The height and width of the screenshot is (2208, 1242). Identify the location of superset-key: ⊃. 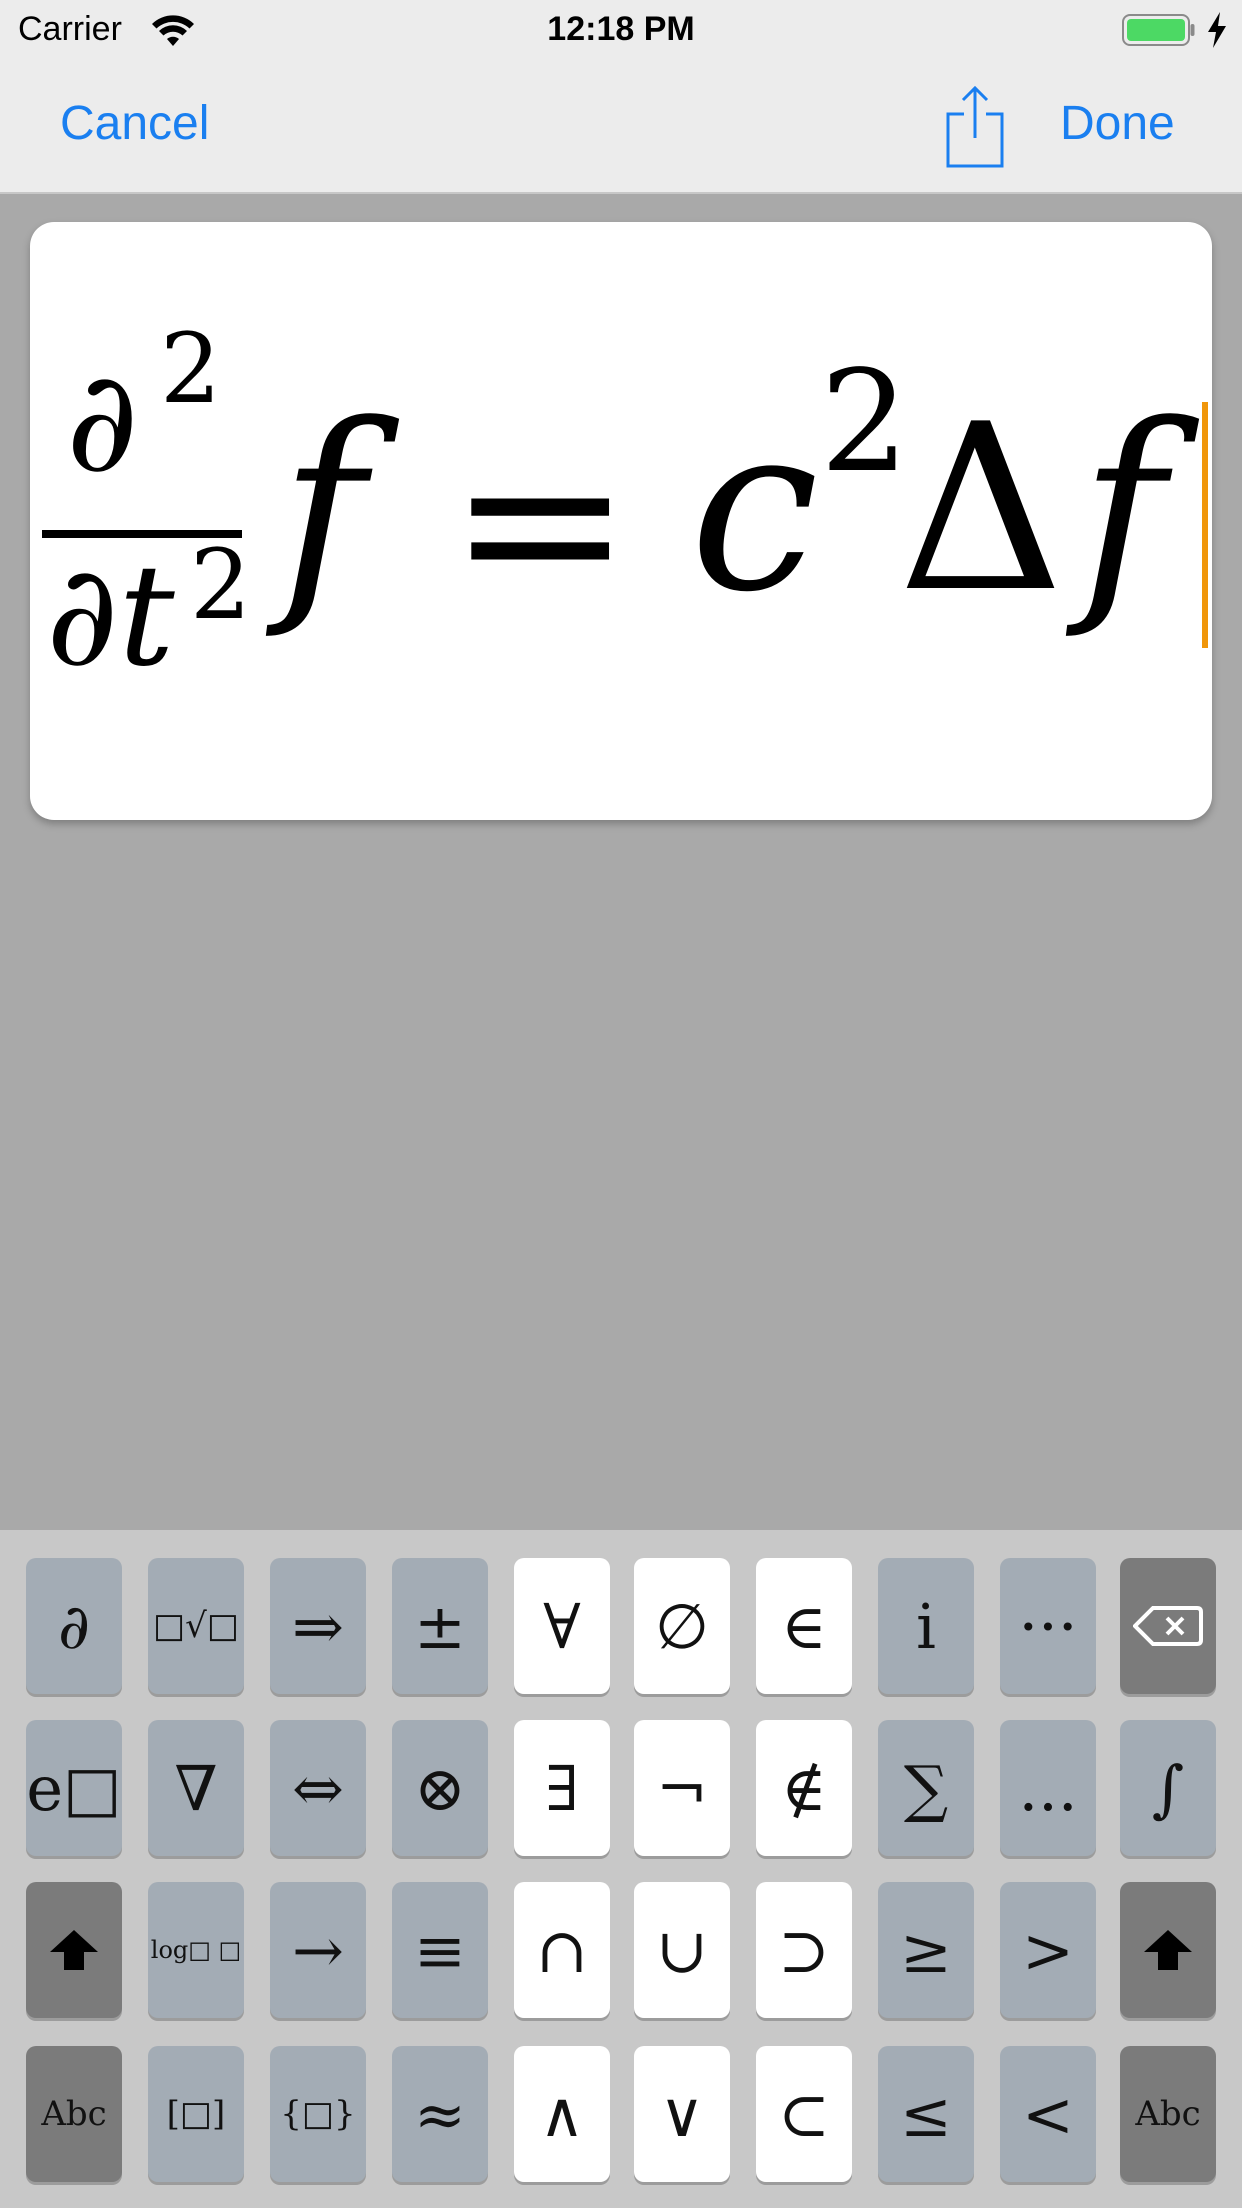
(804, 1950).